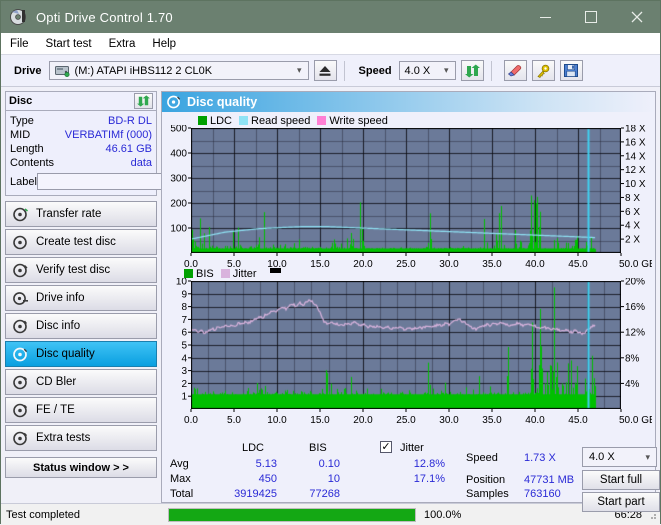  What do you see at coordinates (32, 163) in the screenshot?
I see `disc-contents-label: Contents` at bounding box center [32, 163].